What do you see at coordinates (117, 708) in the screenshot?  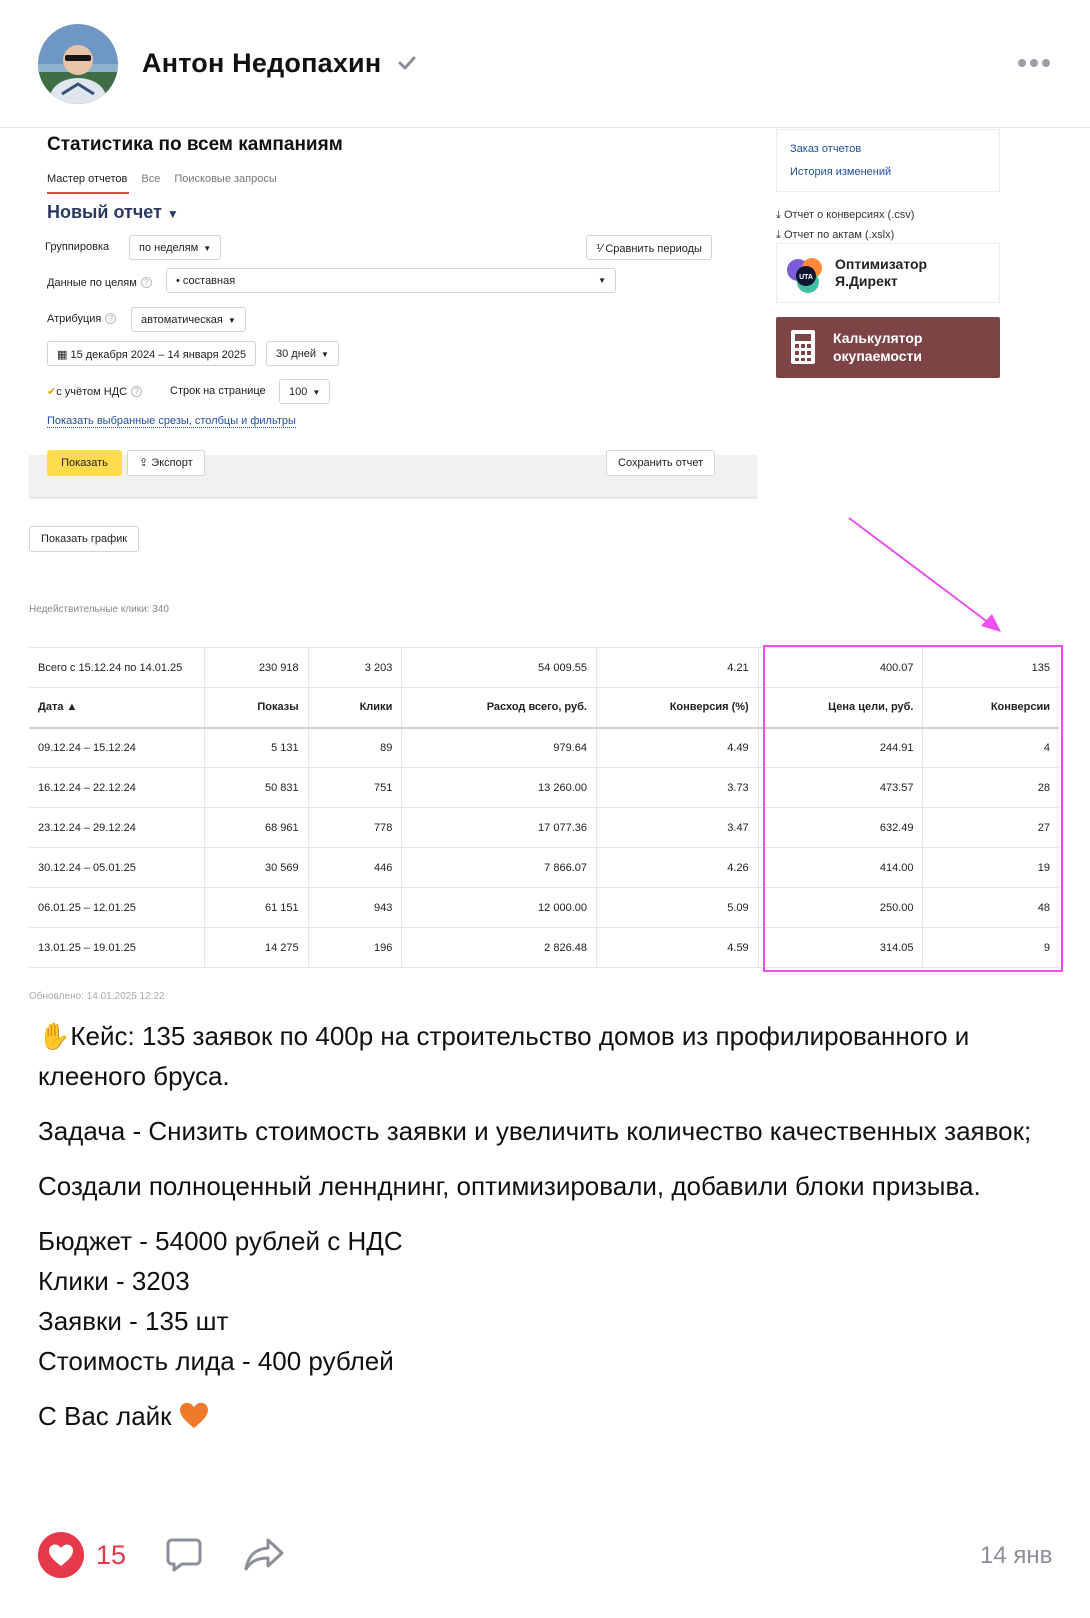 I see `table-cell: Дата ▲` at bounding box center [117, 708].